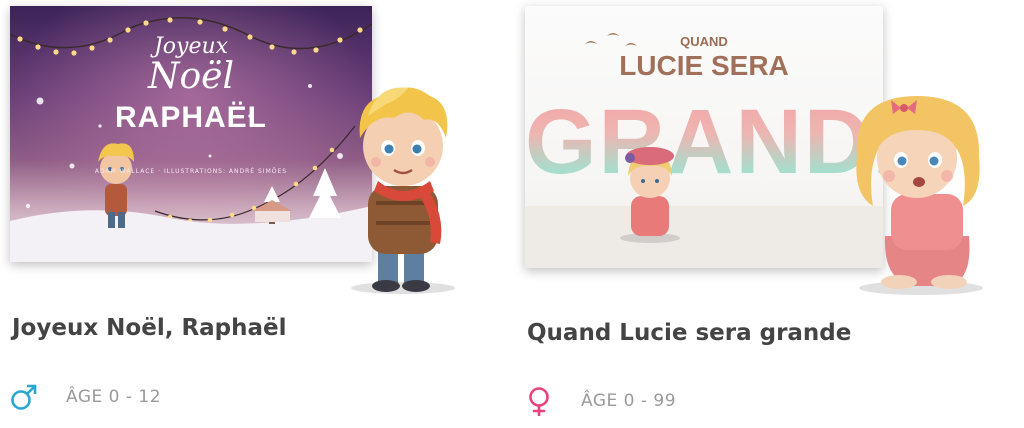  What do you see at coordinates (190, 117) in the screenshot?
I see `cover-title-line3: RAPHAËL` at bounding box center [190, 117].